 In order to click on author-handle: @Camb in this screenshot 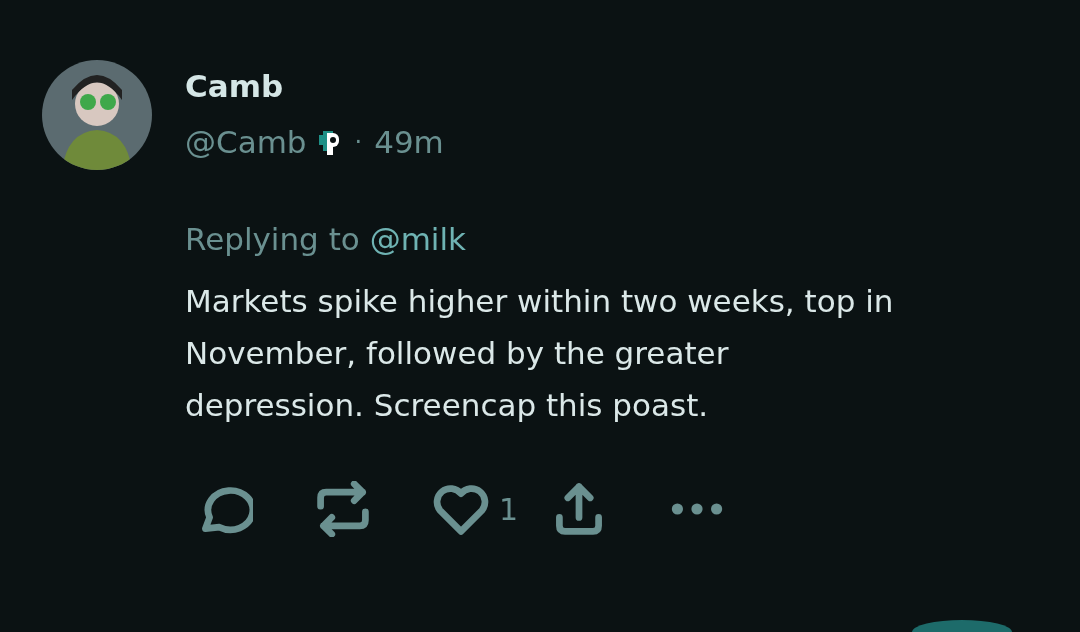, I will do `click(246, 142)`.